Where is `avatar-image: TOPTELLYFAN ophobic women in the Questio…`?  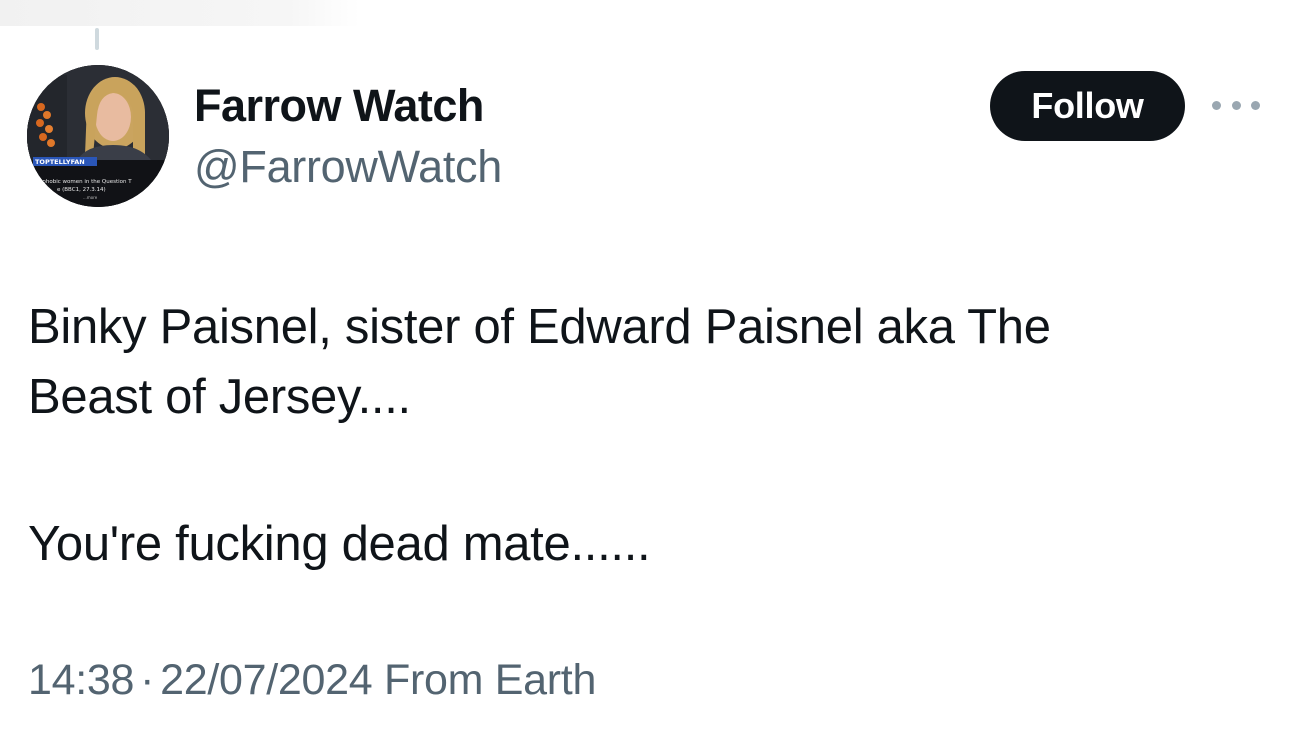
avatar-image: TOPTELLYFAN ophobic women in the Questio… is located at coordinates (98, 136).